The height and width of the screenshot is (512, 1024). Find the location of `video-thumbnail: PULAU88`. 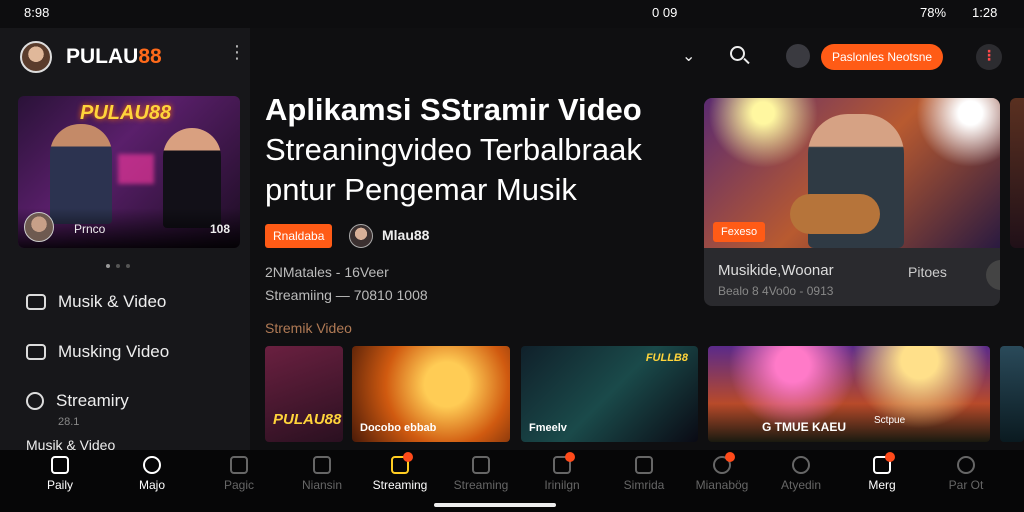

video-thumbnail: PULAU88 is located at coordinates (304, 394).